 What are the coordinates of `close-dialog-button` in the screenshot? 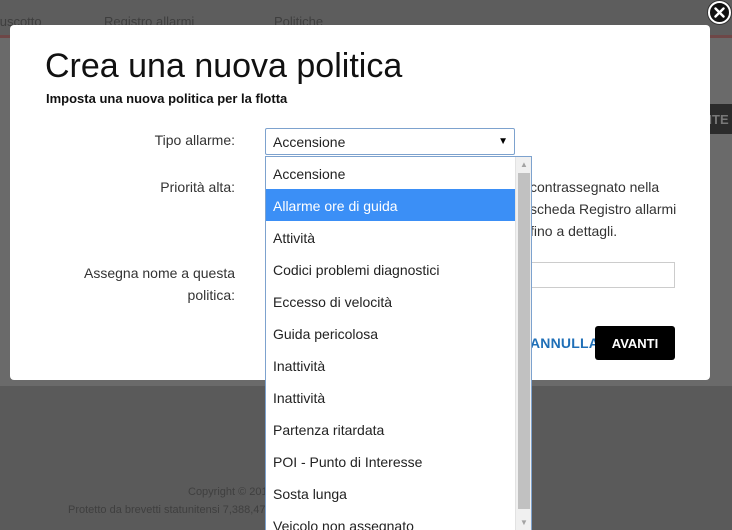 It's located at (719, 12).